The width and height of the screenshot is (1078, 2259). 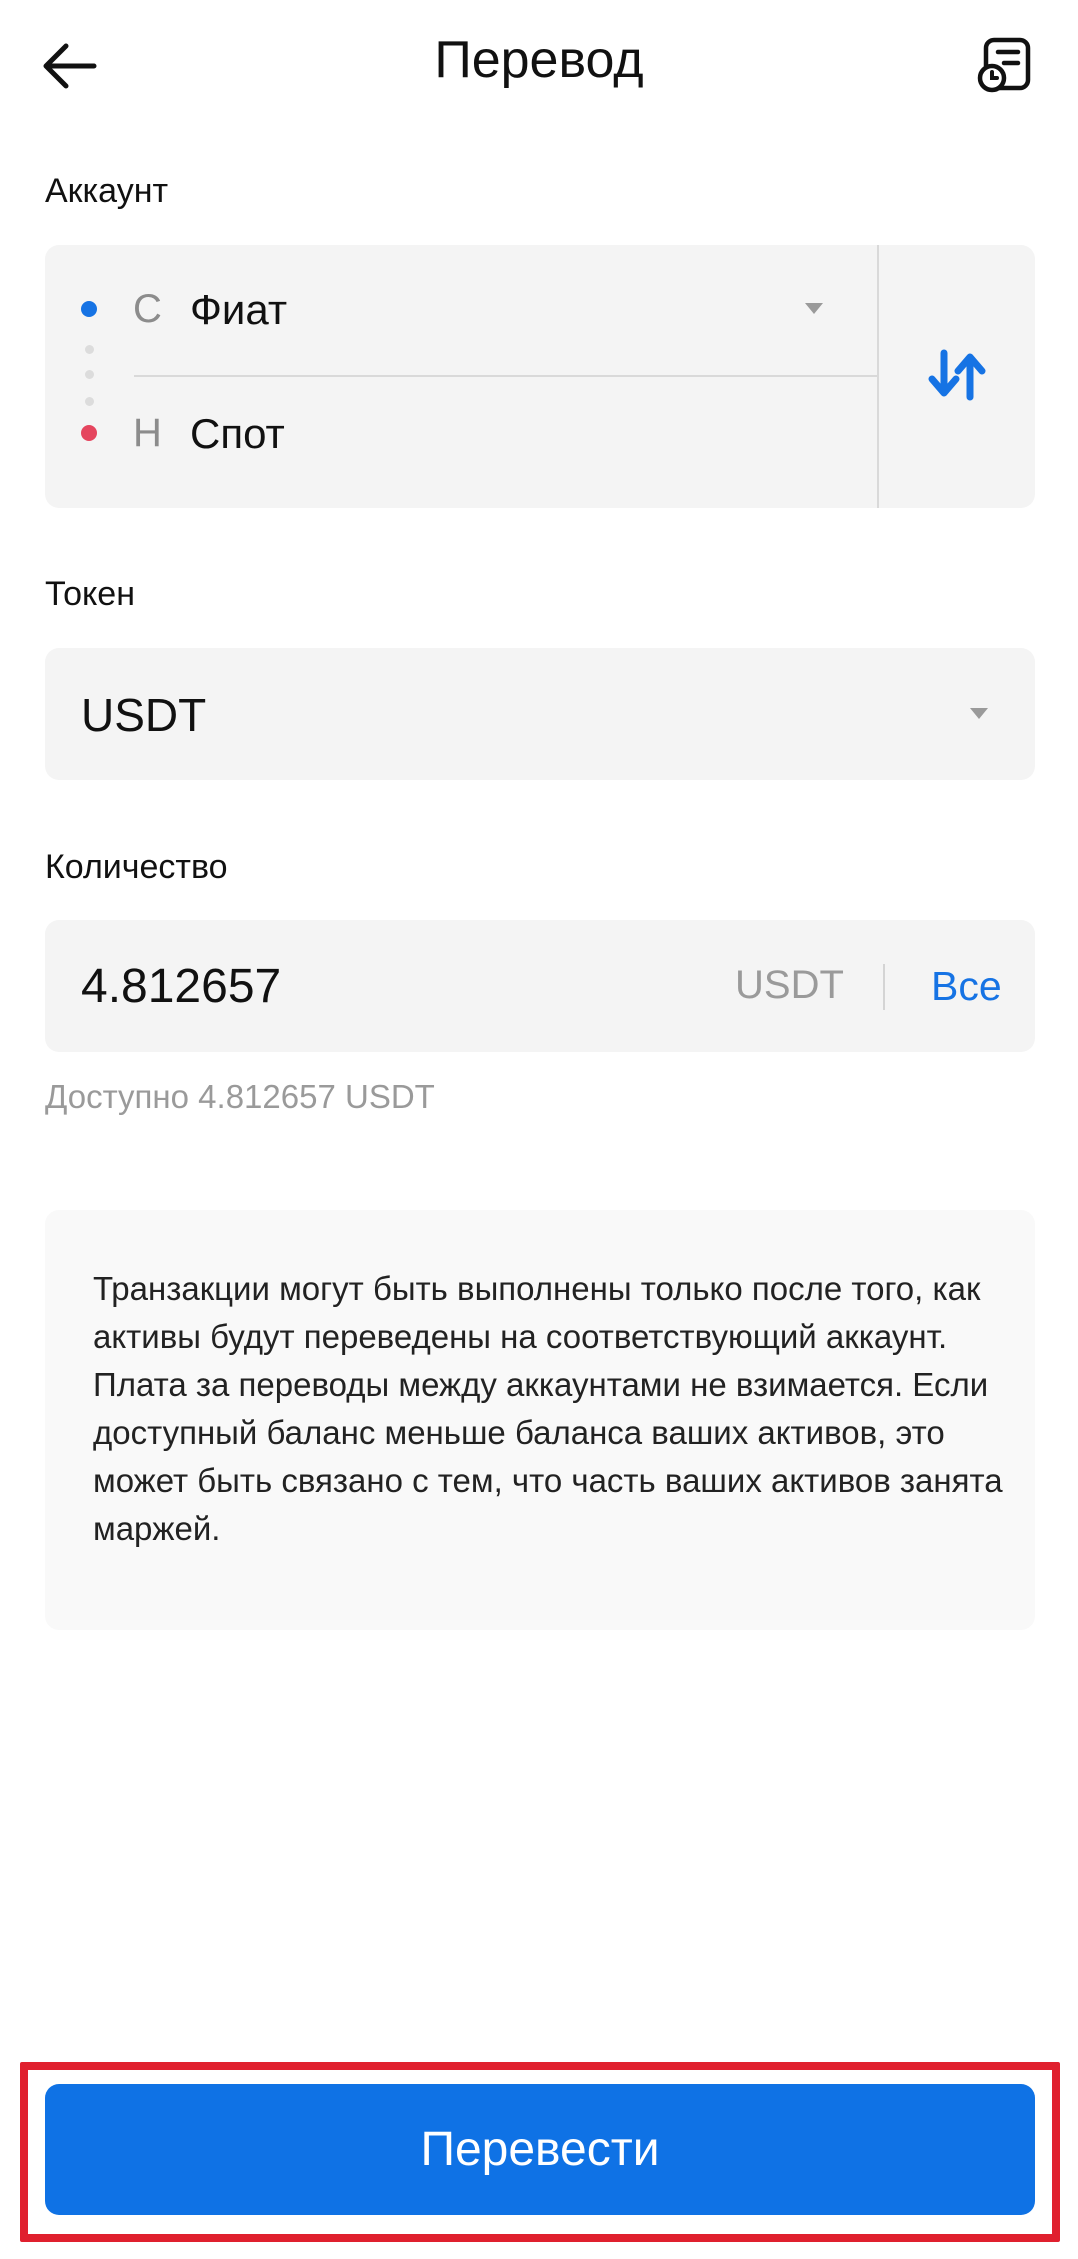 What do you see at coordinates (90, 594) in the screenshot?
I see `token-label: Токен` at bounding box center [90, 594].